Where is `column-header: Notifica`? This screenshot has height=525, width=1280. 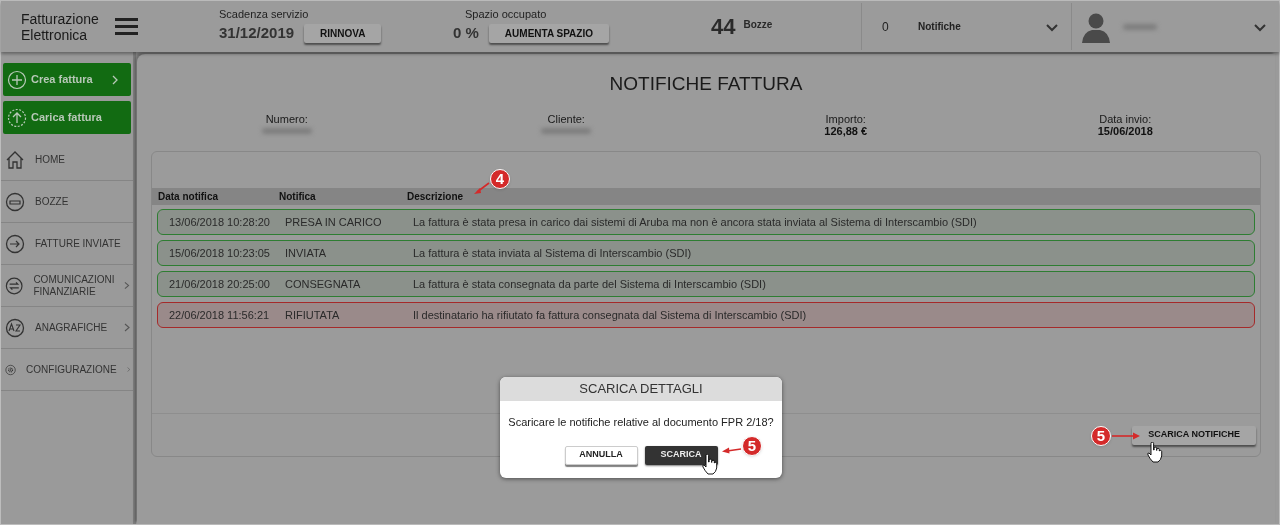 column-header: Notifica is located at coordinates (298, 197).